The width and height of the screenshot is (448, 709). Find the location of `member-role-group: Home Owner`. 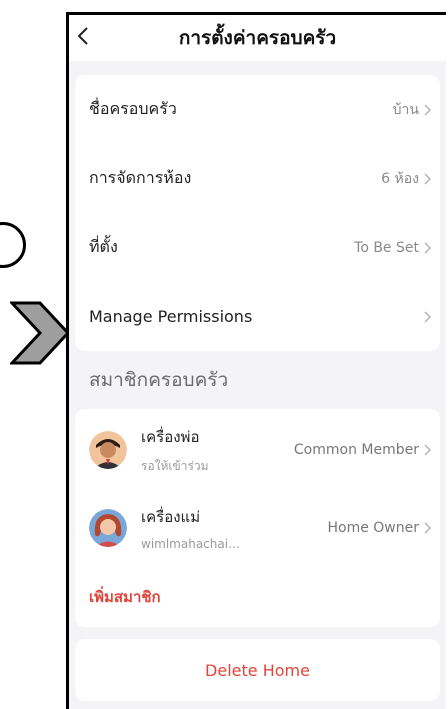

member-role-group: Home Owner is located at coordinates (379, 528).